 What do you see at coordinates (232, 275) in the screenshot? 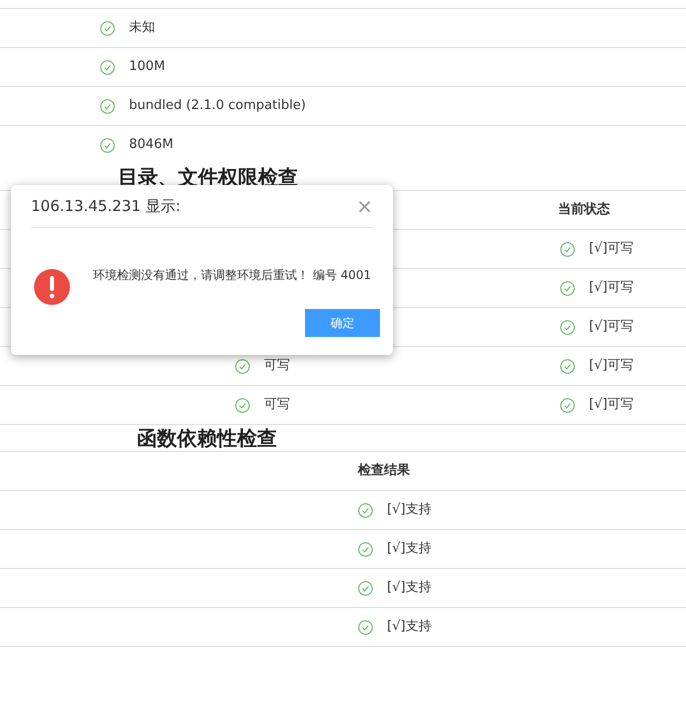
I see `dialog-message: 环境检测没有通过，请调整环境后重试！ 编号 4001` at bounding box center [232, 275].